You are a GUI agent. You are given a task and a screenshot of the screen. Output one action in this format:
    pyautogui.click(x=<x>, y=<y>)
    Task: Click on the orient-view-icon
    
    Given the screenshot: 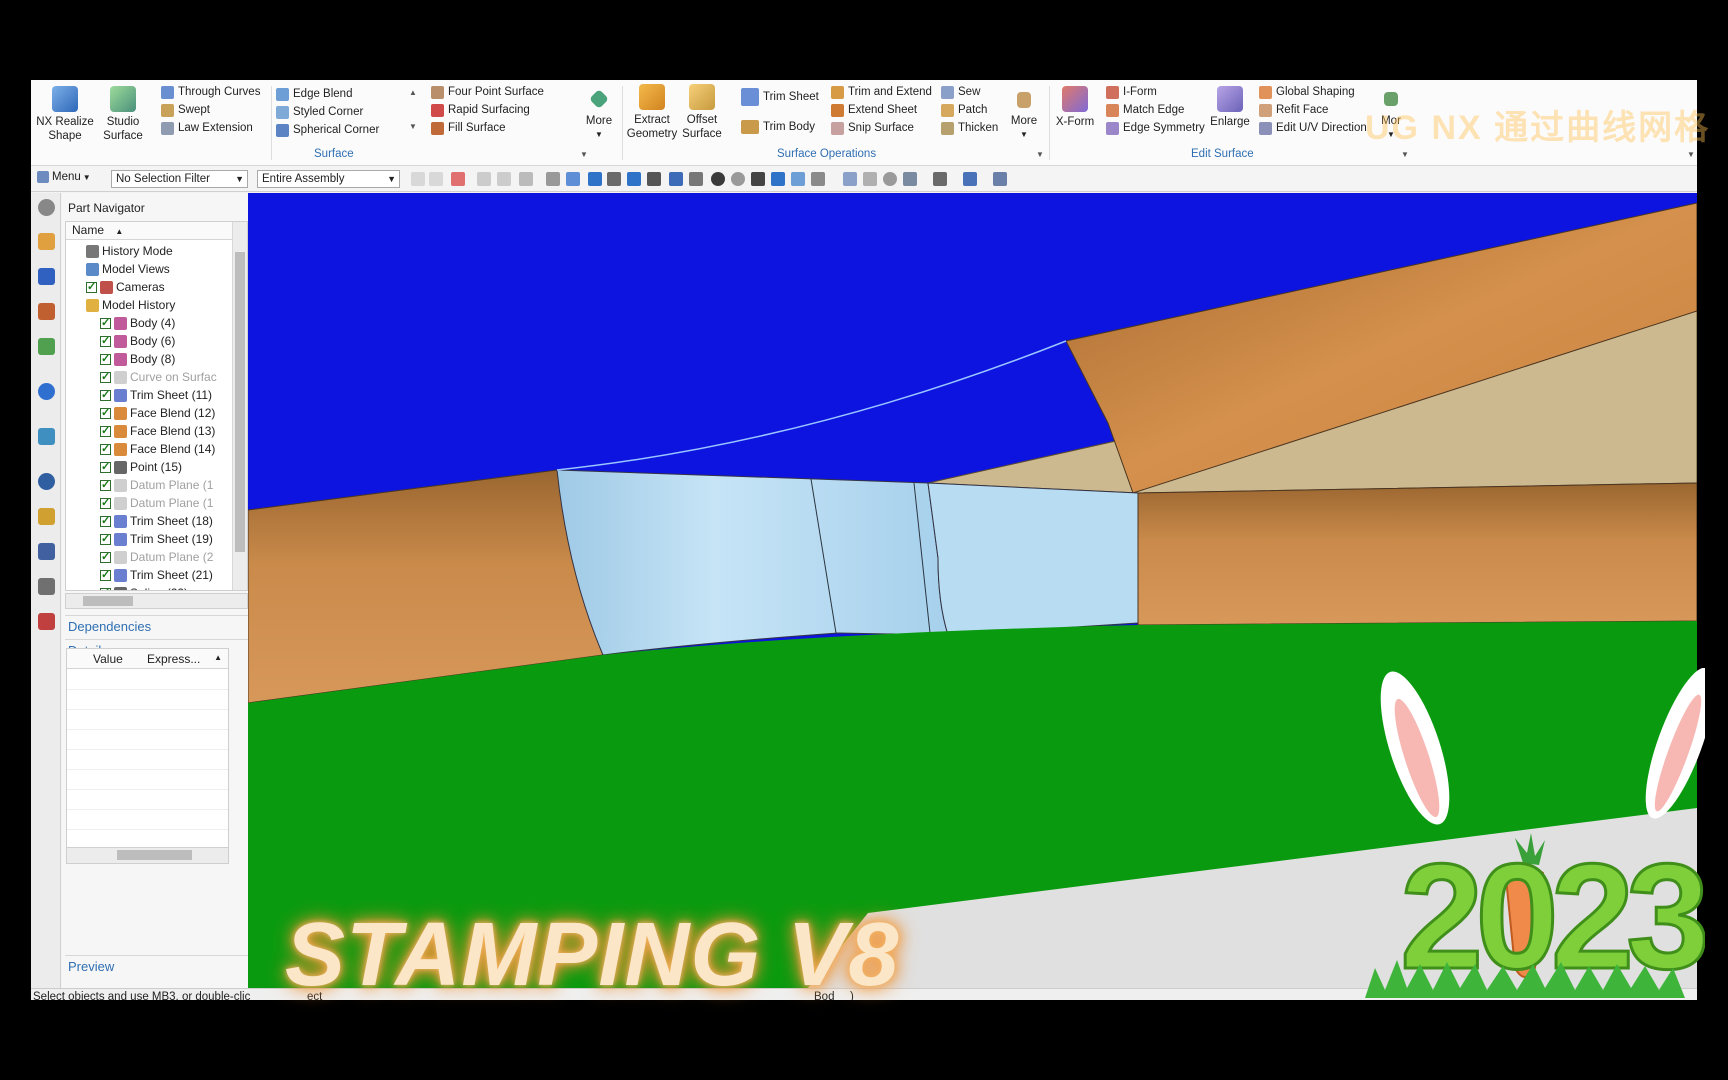 What is the action you would take?
    pyautogui.click(x=970, y=179)
    